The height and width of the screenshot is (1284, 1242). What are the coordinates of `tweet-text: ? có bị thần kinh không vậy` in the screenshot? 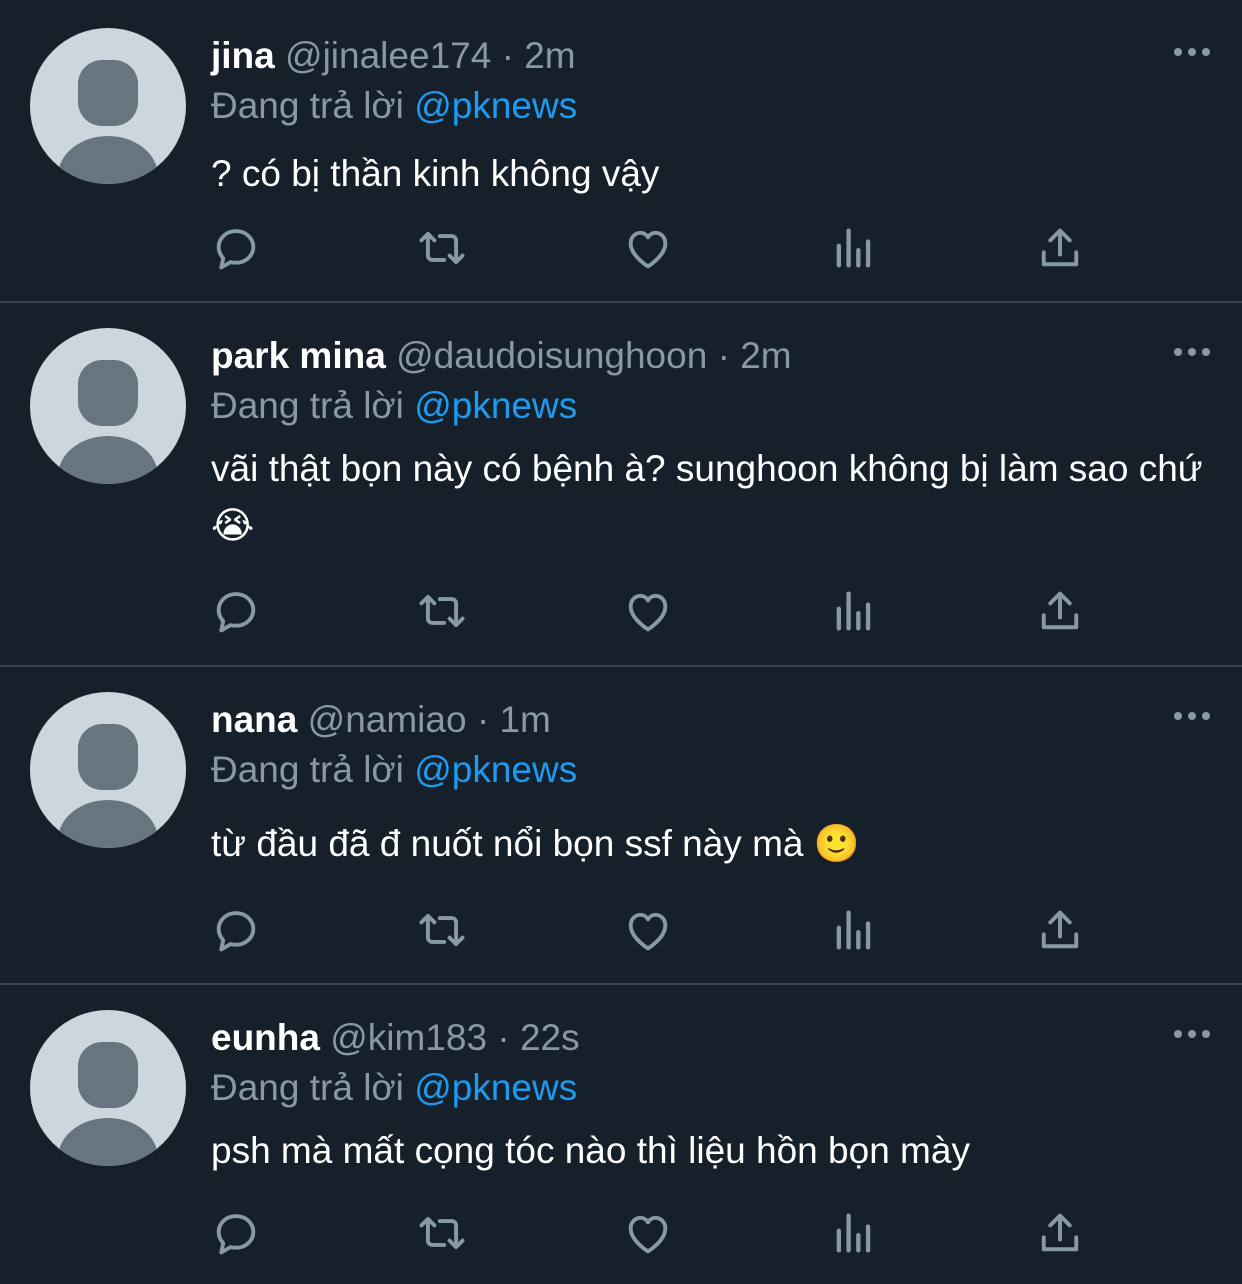 It's located at (435, 173).